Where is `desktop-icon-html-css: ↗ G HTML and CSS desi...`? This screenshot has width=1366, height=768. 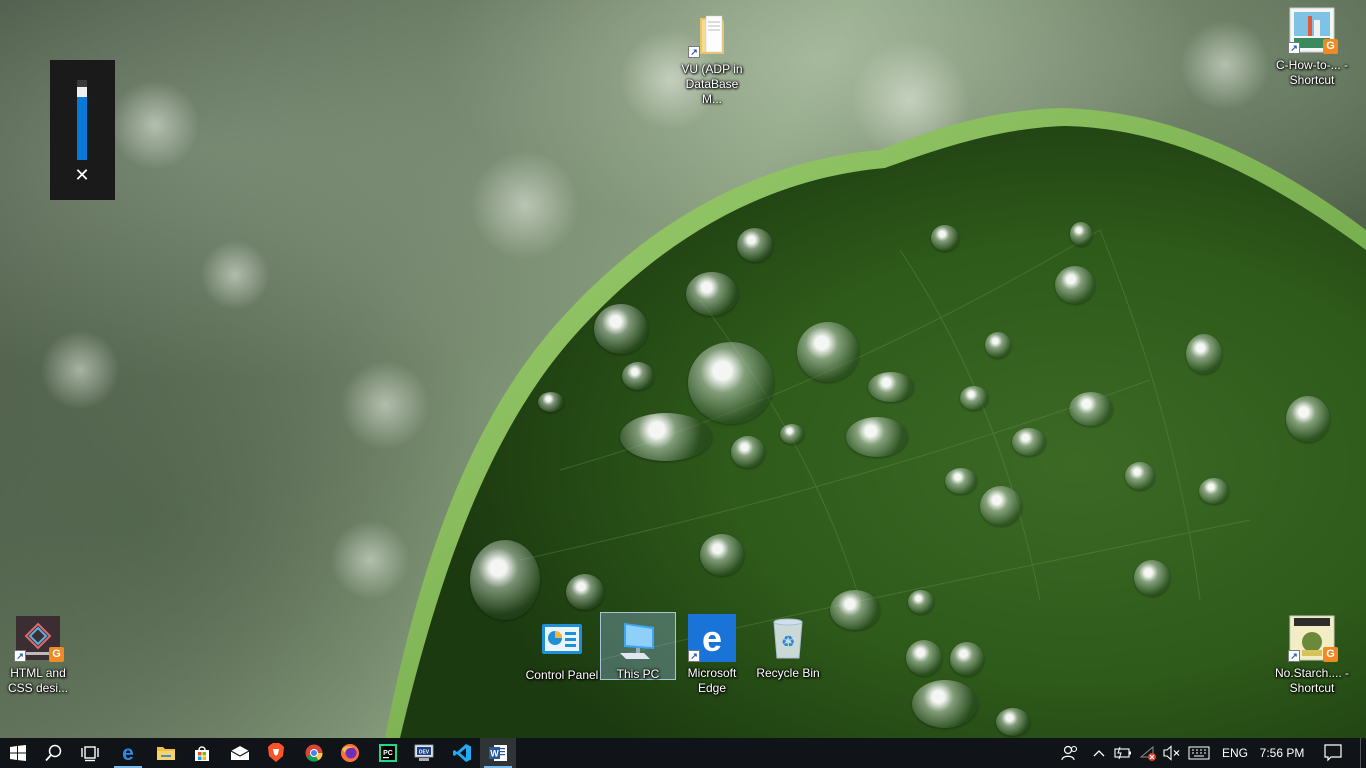 desktop-icon-html-css: ↗ G HTML and CSS desi... is located at coordinates (38, 654).